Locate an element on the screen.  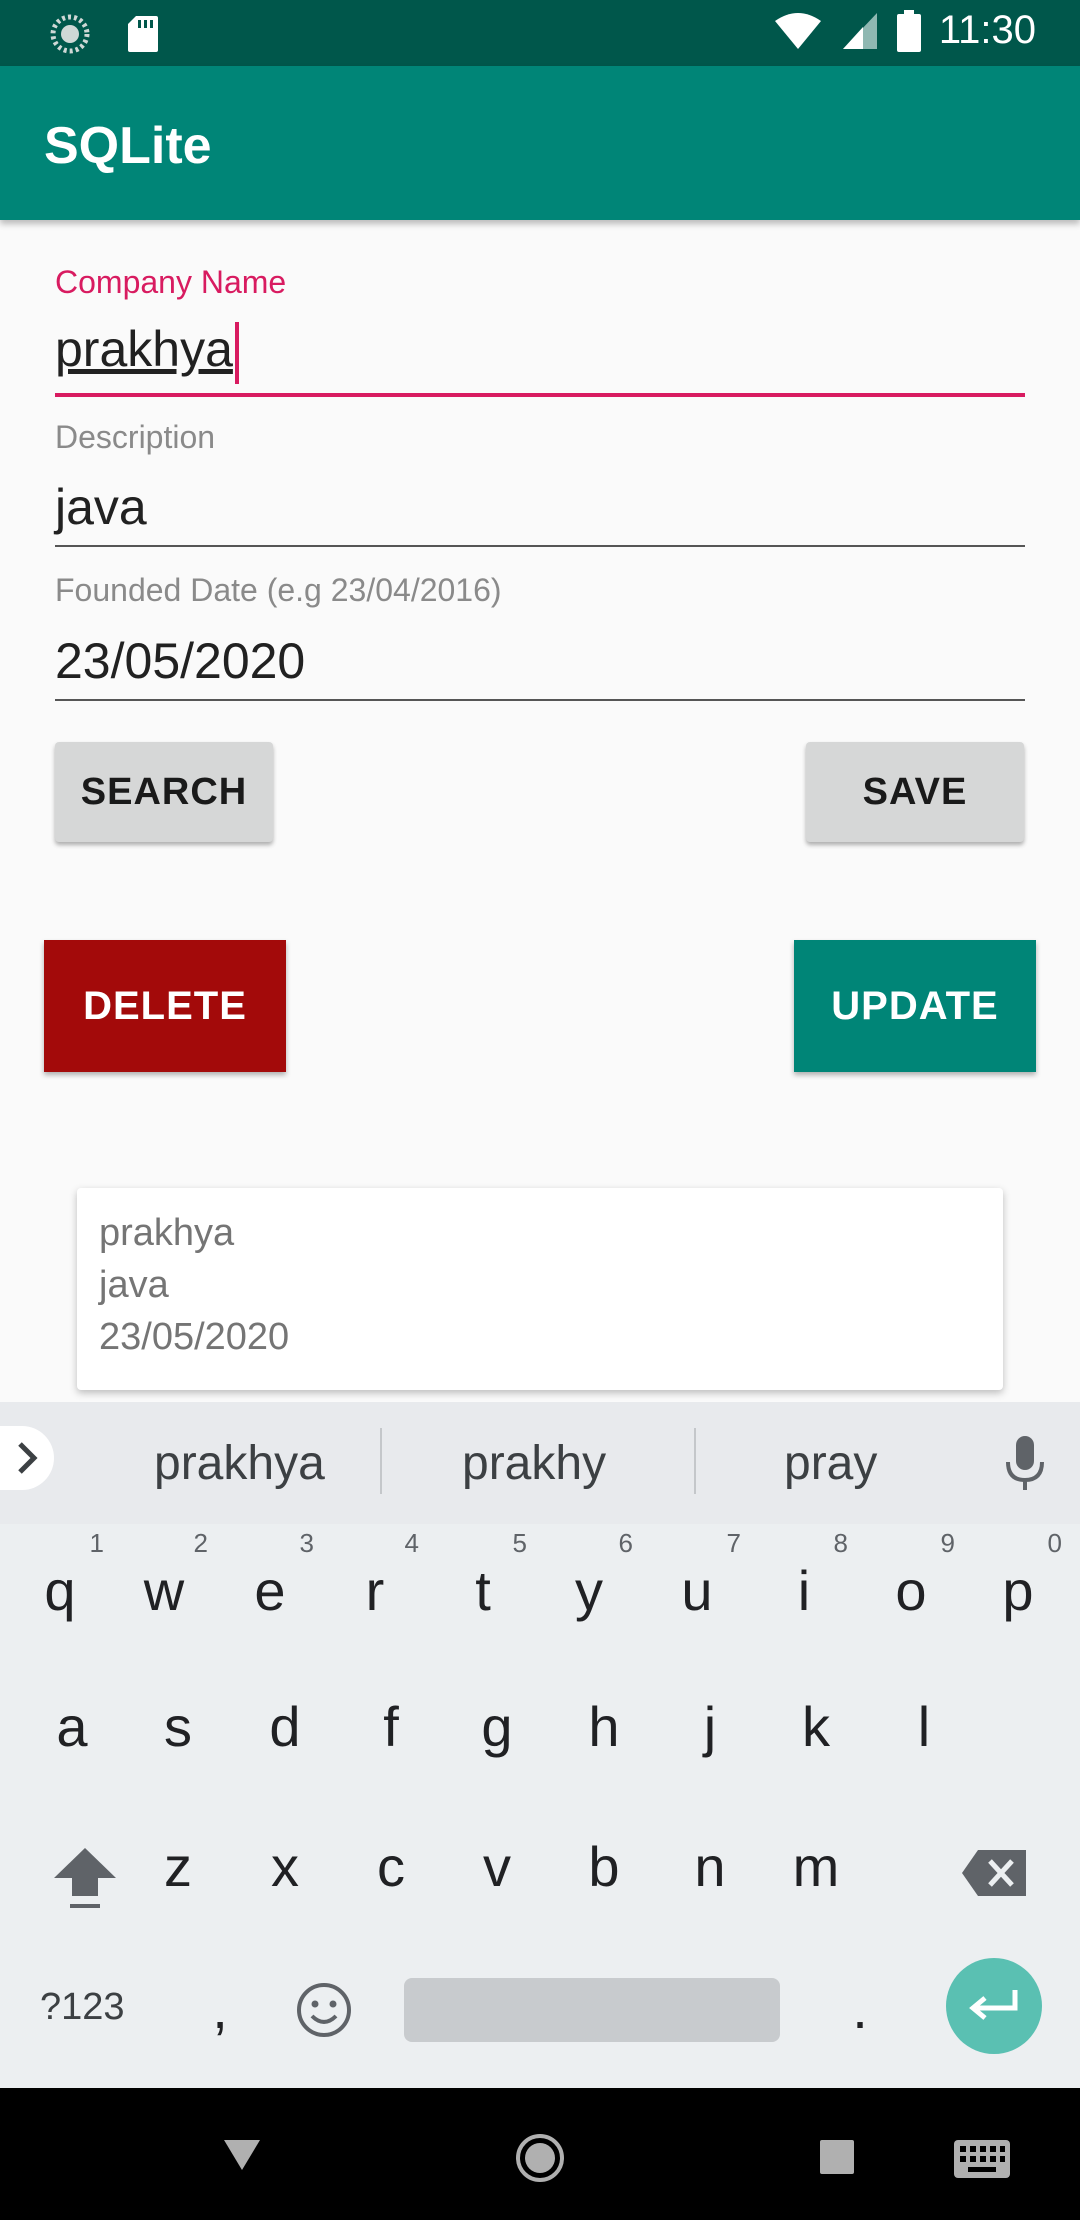
key-k: k is located at coordinates (816, 1726).